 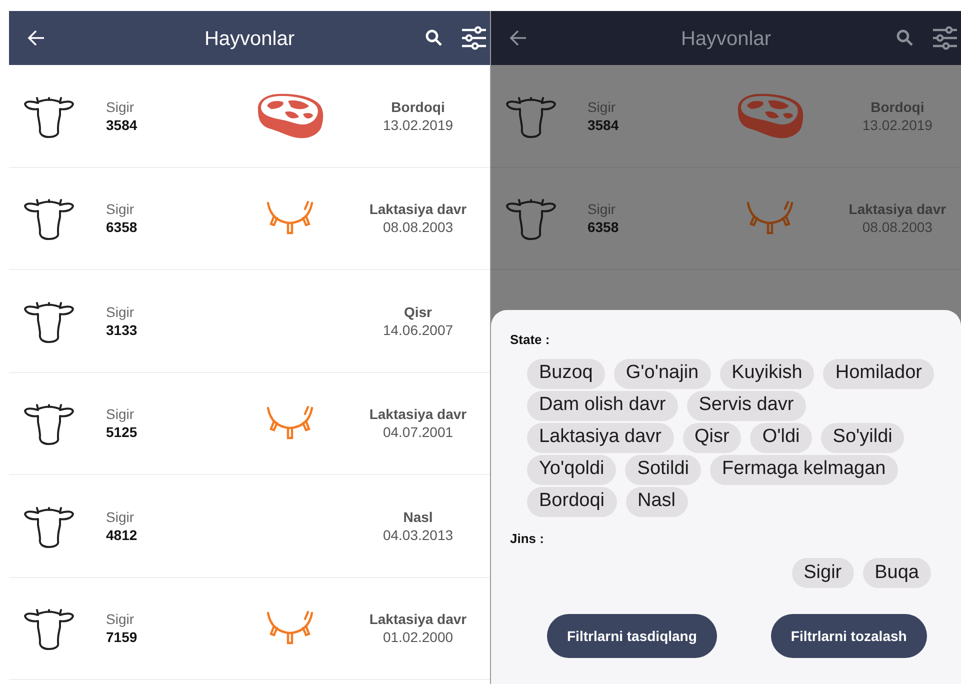 What do you see at coordinates (418, 637) in the screenshot?
I see `status-date: 01.02.2000` at bounding box center [418, 637].